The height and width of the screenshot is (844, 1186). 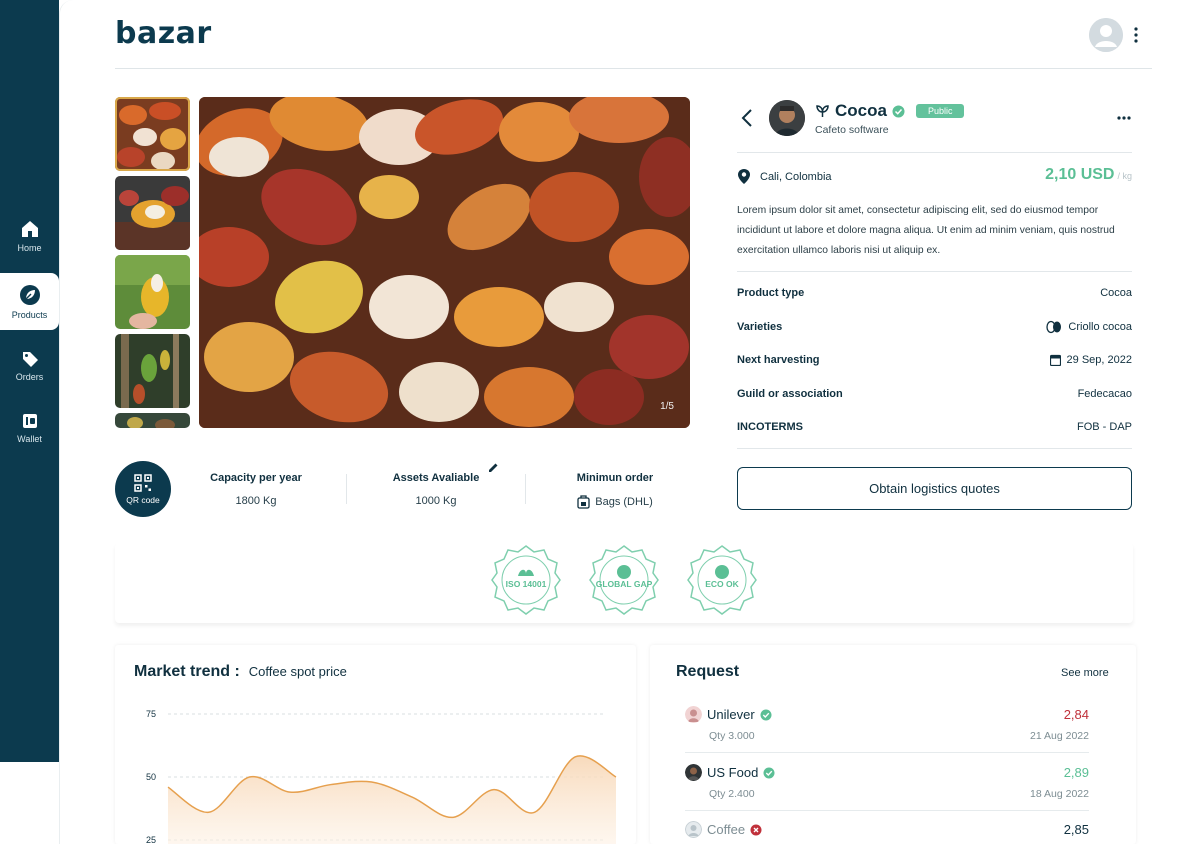 I want to click on spec-key: Product type, so click(x=771, y=293).